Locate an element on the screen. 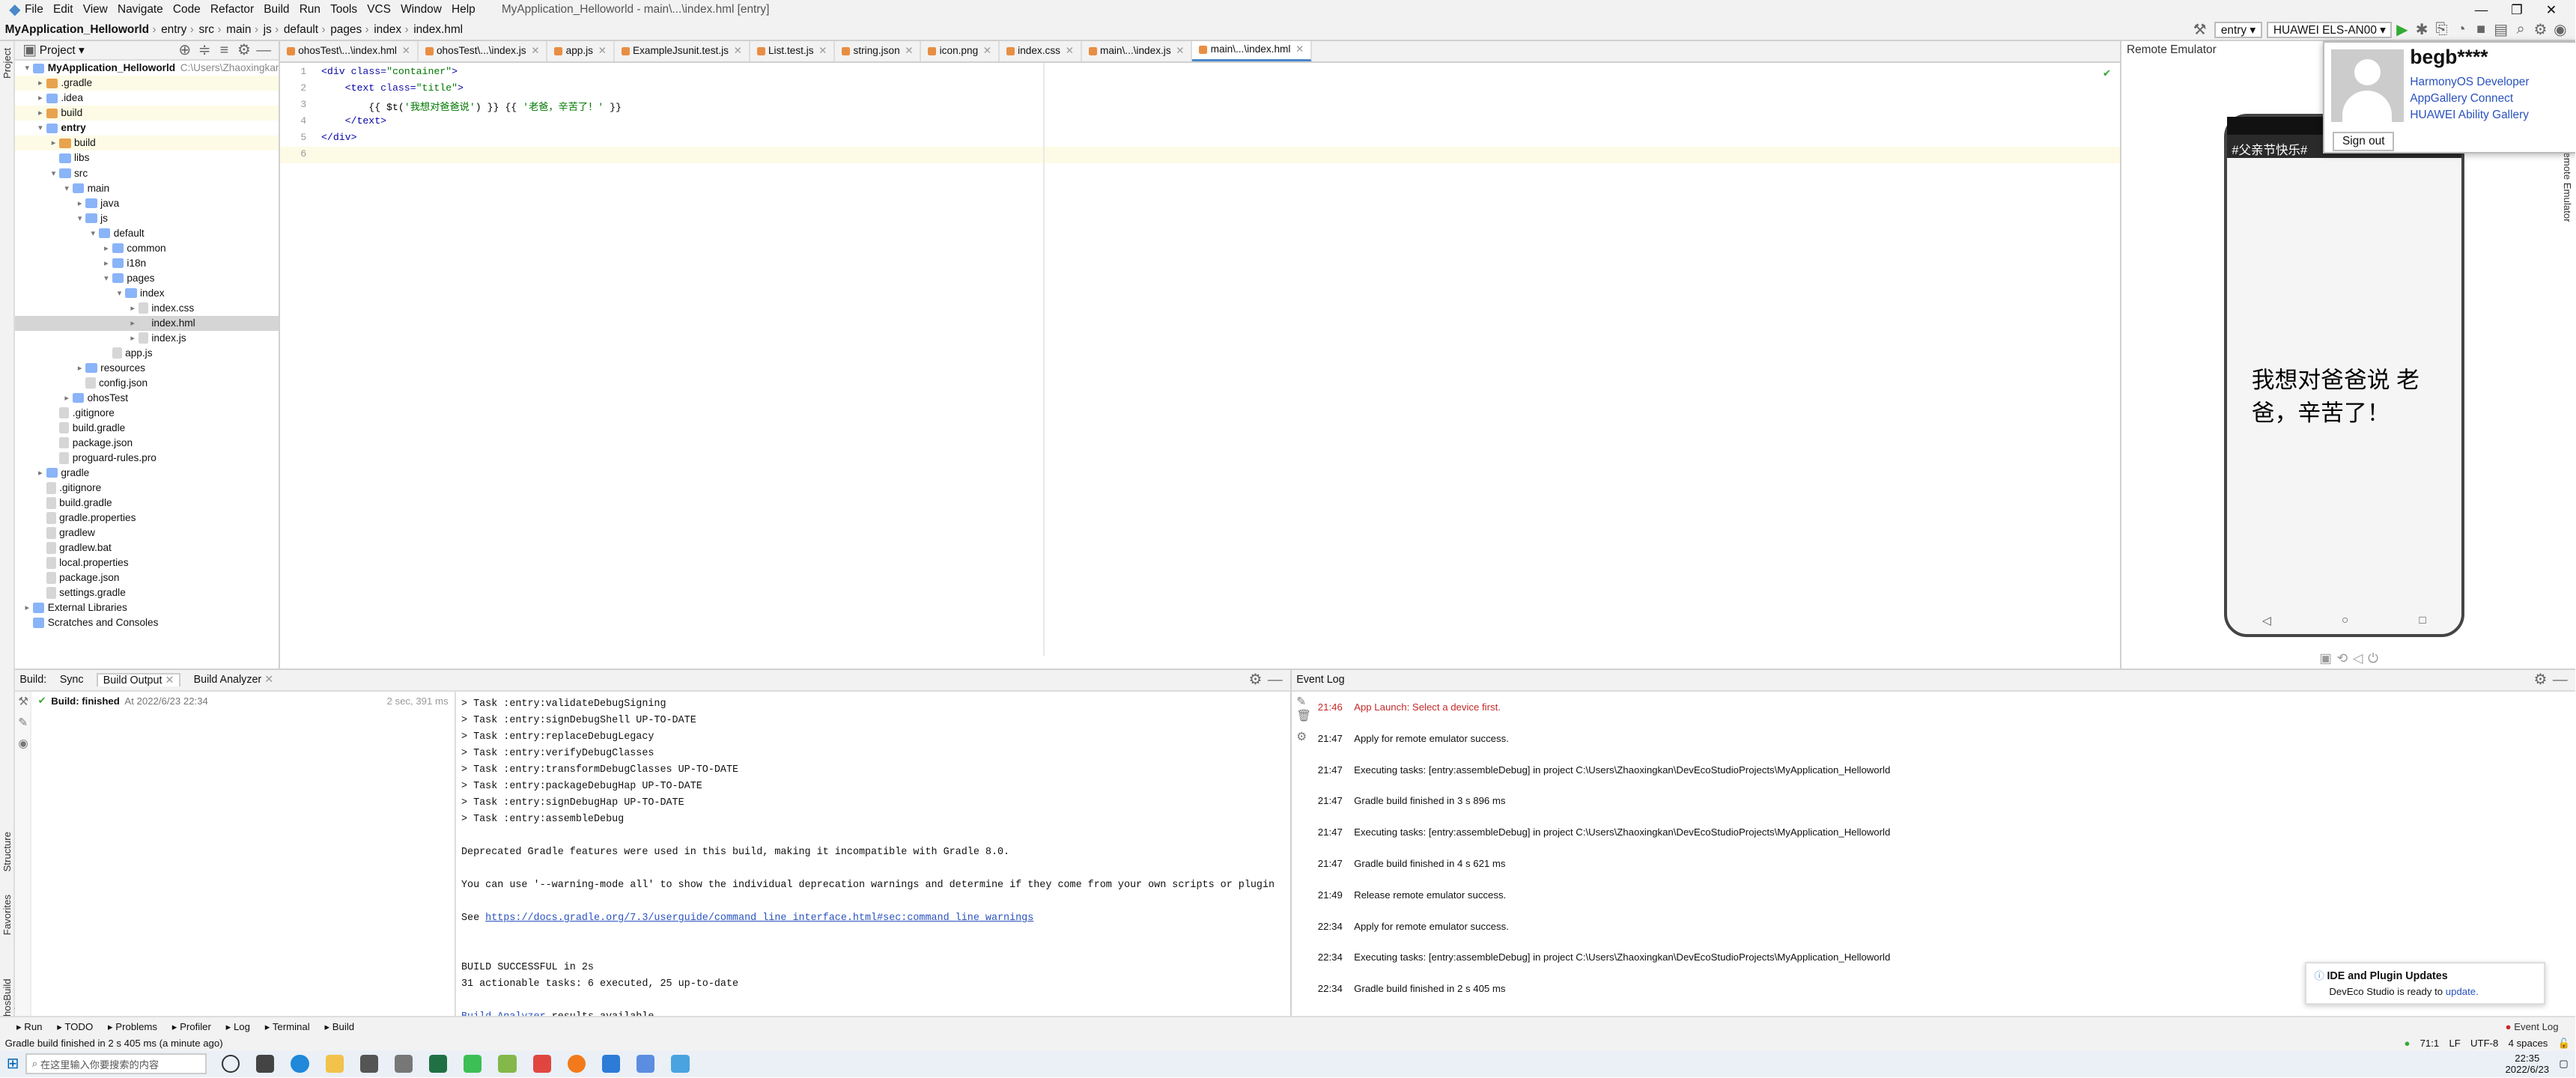 The image size is (2576, 1078). event-item: 21:47 Apply for remote emulator success. is located at coordinates (1413, 738).